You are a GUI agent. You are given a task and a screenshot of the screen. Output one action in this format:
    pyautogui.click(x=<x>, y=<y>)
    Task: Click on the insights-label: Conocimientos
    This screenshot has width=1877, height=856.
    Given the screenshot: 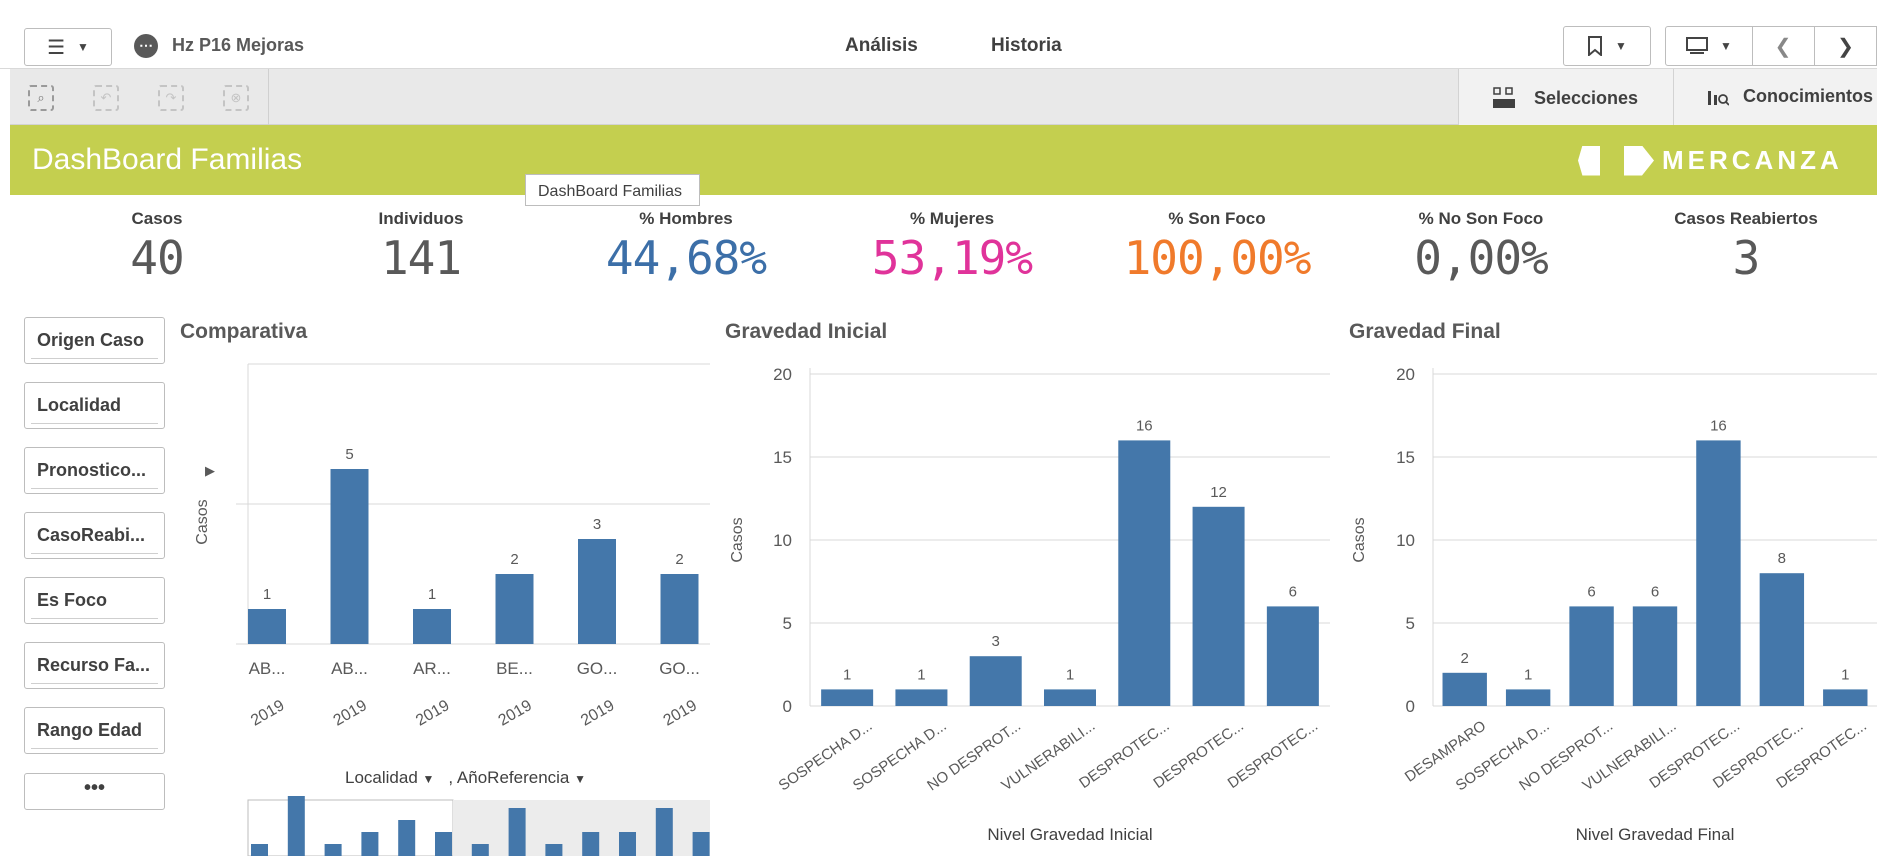 What is the action you would take?
    pyautogui.click(x=1808, y=96)
    